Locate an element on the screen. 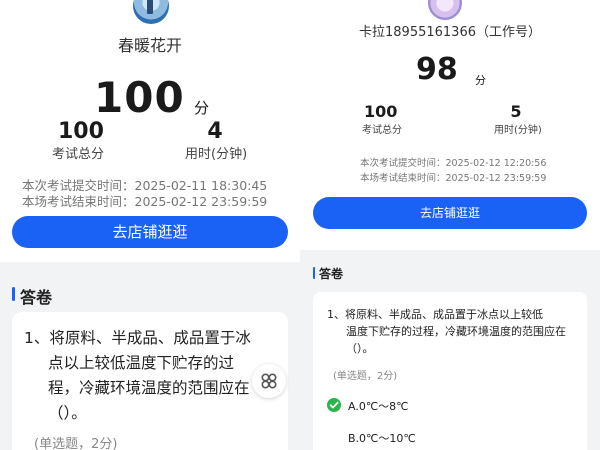 The image size is (600, 450). question-line-3: （）。 is located at coordinates (360, 348).